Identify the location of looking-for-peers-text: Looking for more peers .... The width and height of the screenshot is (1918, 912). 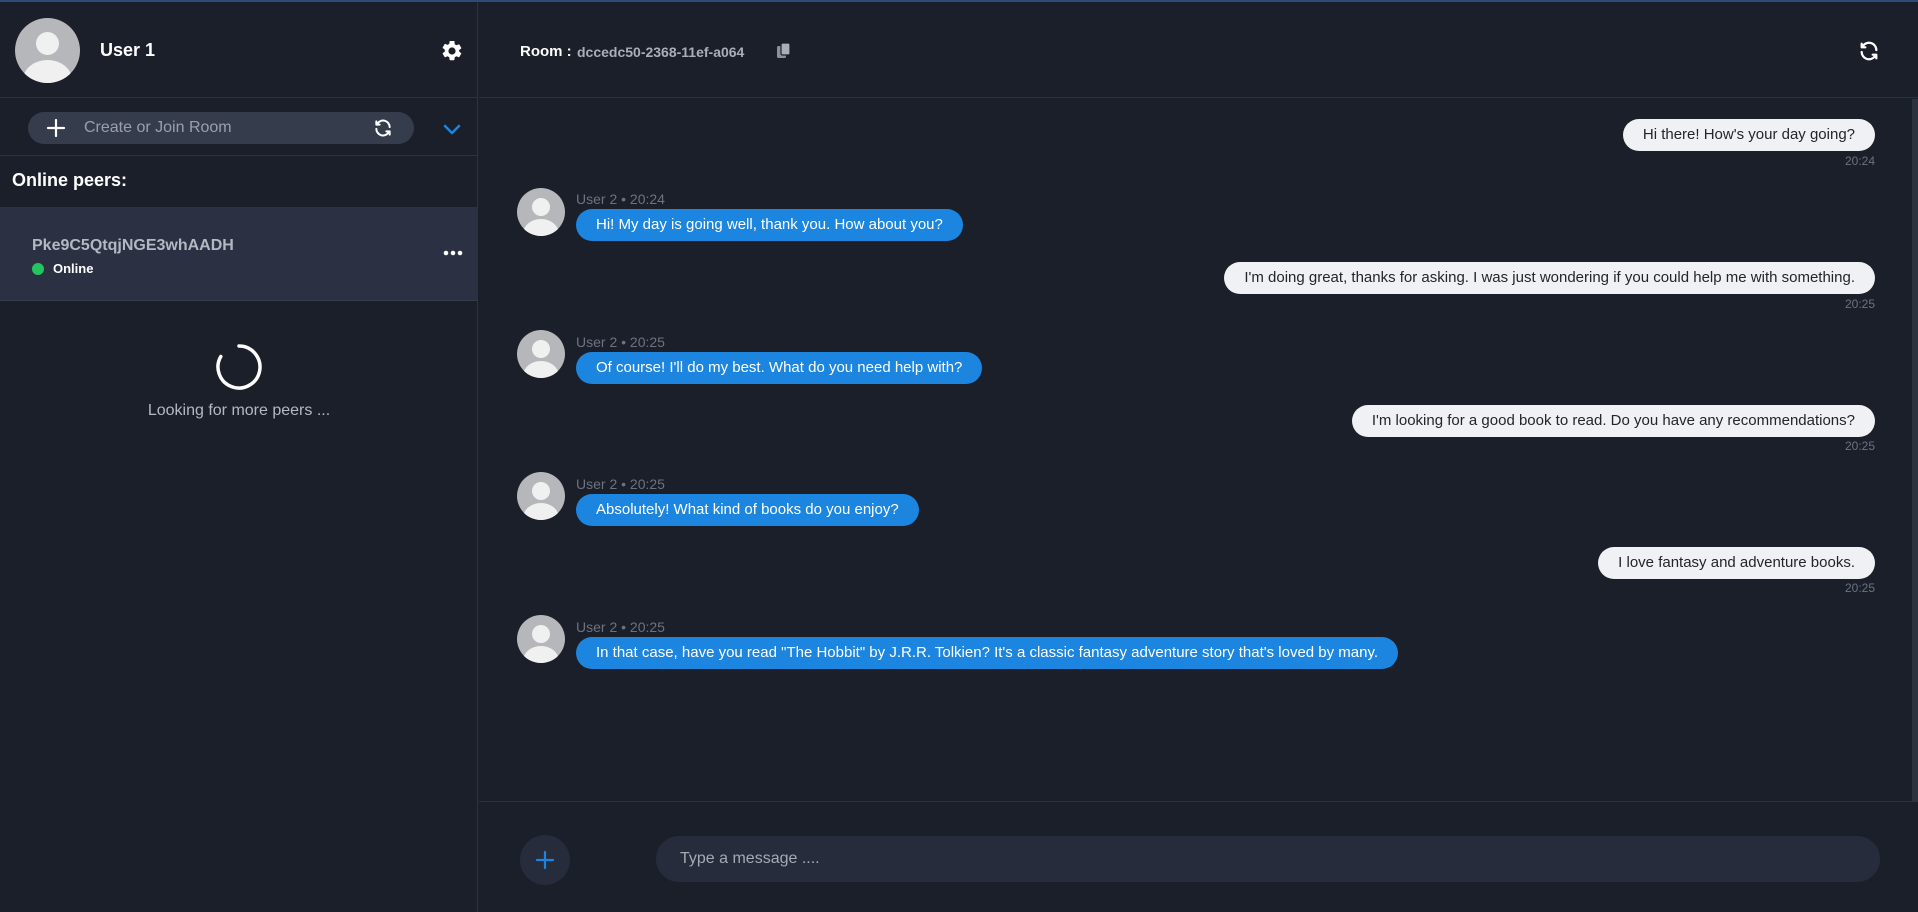
(239, 410).